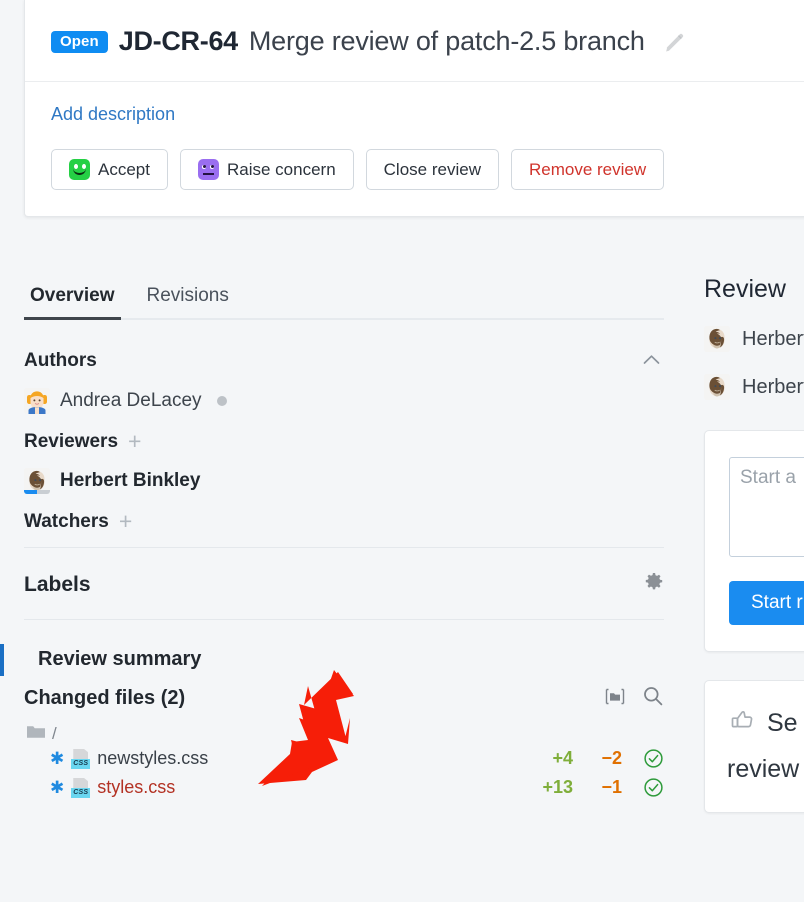  What do you see at coordinates (221, 401) in the screenshot?
I see `status-dot` at bounding box center [221, 401].